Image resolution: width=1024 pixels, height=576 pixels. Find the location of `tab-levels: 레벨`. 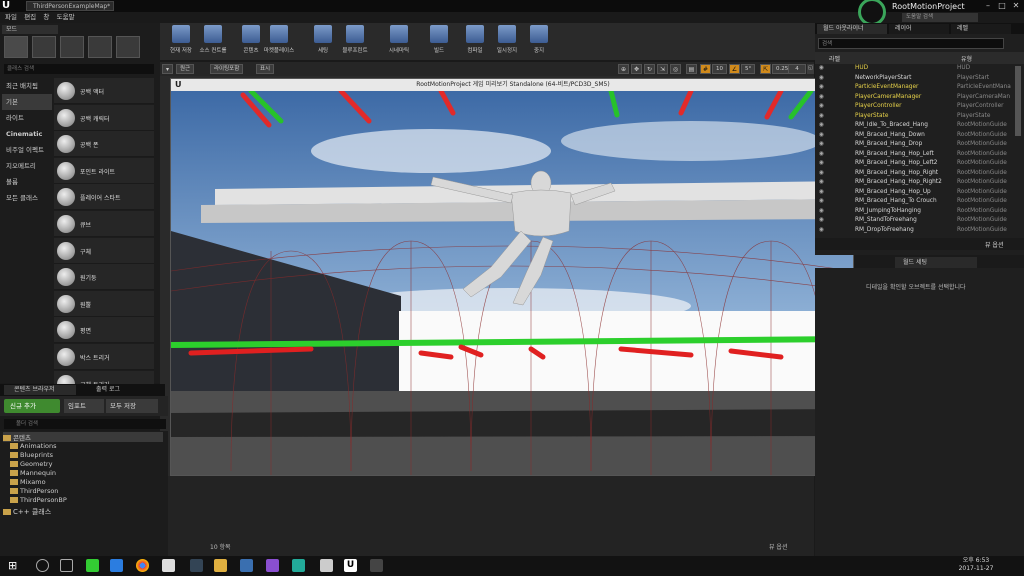

tab-levels: 레벨 is located at coordinates (981, 29).